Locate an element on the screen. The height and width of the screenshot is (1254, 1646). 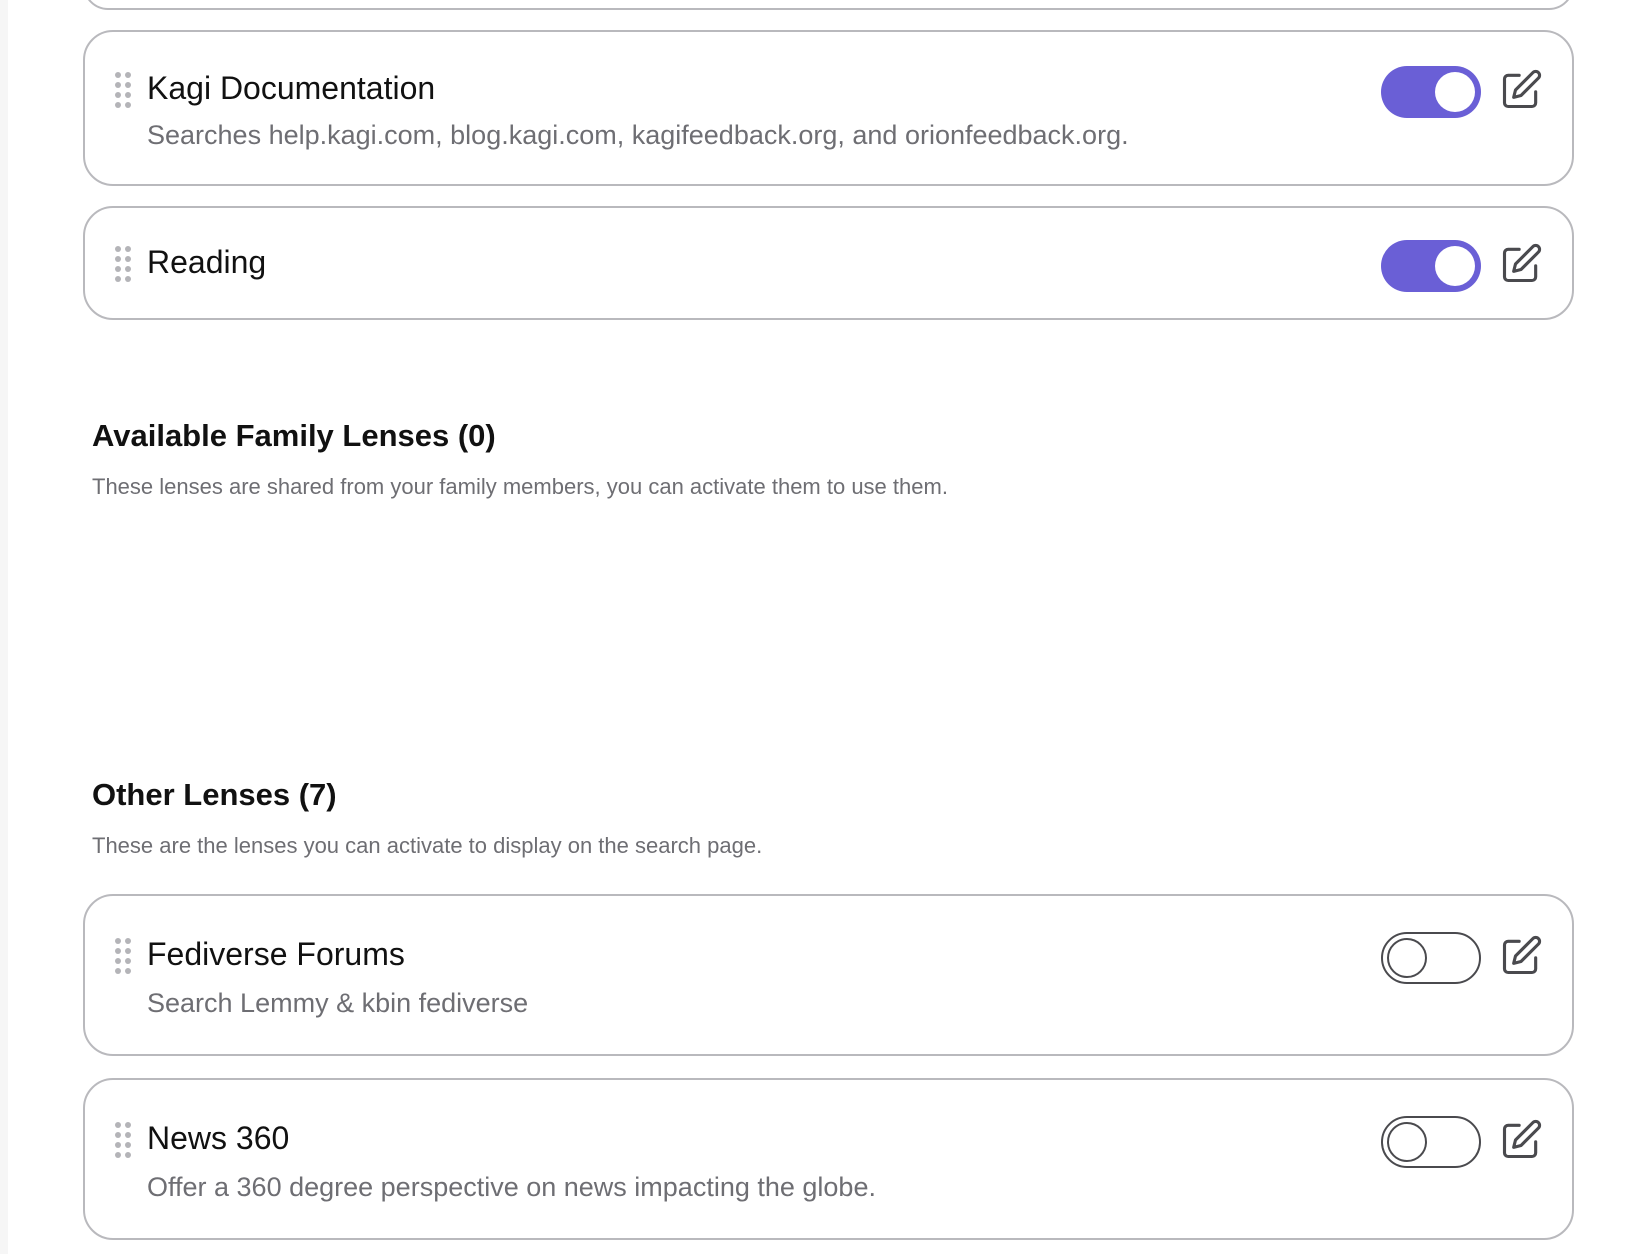
lens-card-reading: Reading is located at coordinates (828, 263).